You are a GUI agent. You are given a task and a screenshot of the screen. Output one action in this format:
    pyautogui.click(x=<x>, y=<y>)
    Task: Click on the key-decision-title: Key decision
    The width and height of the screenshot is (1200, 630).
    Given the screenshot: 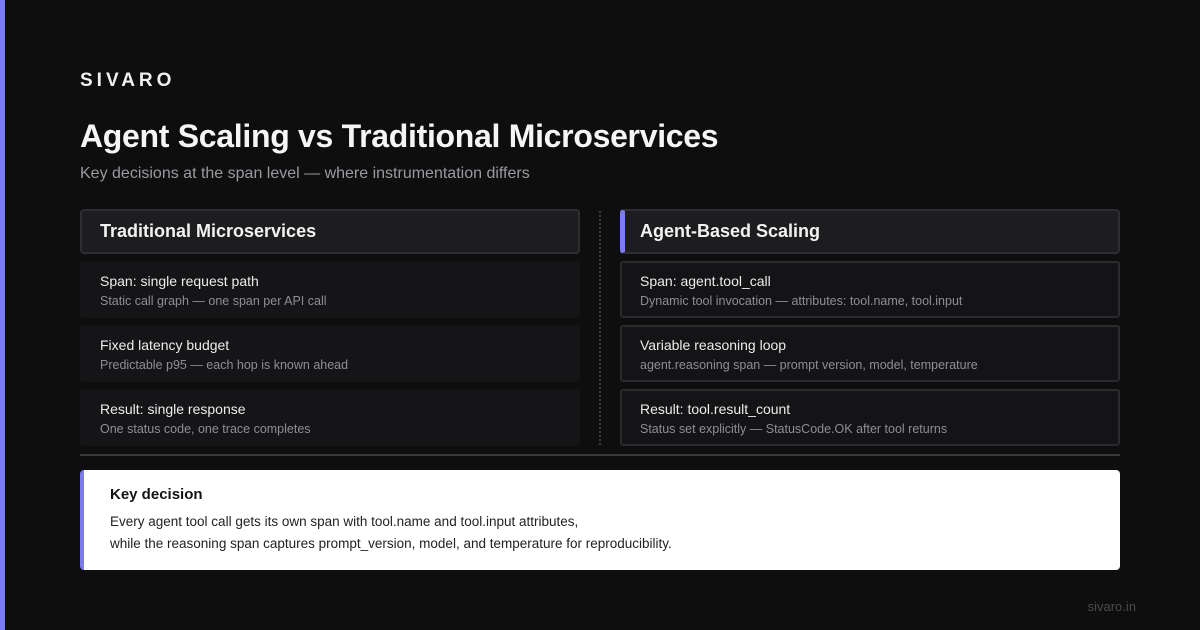 What is the action you would take?
    pyautogui.click(x=156, y=494)
    